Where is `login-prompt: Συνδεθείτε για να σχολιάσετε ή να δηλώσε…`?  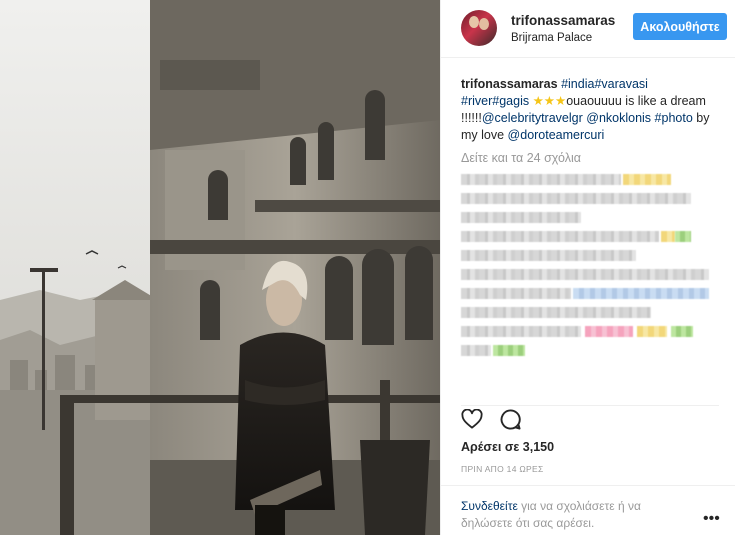 login-prompt: Συνδεθείτε για να σχολιάσετε ή να δηλώσε… is located at coordinates (571, 515).